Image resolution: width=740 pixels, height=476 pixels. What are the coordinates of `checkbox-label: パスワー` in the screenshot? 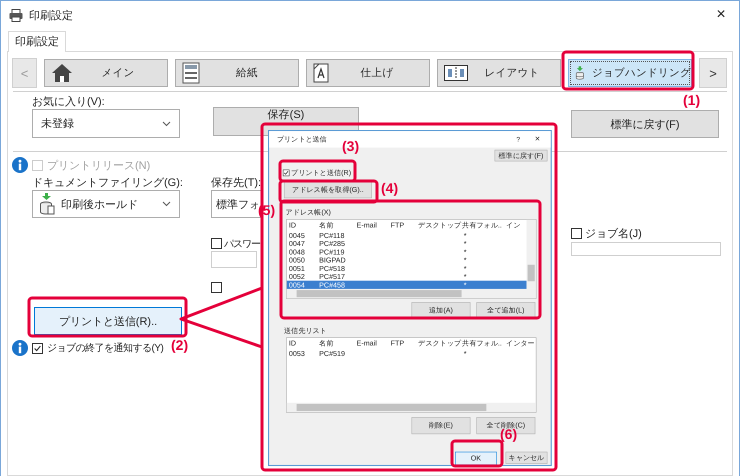 It's located at (242, 244).